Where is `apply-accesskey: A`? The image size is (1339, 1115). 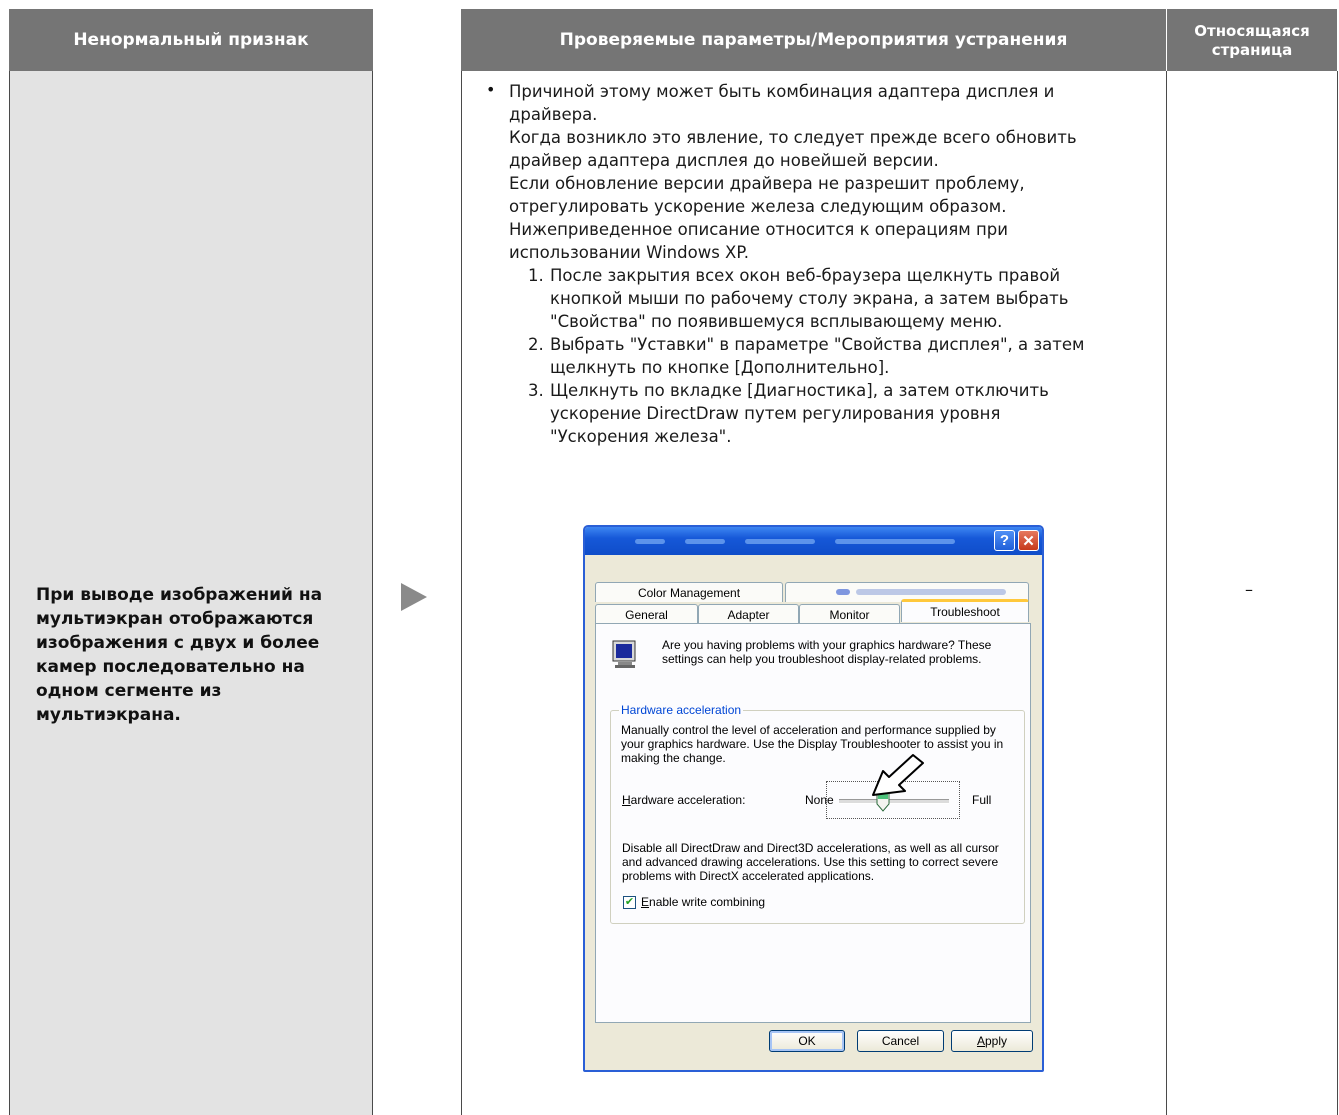
apply-accesskey: A is located at coordinates (980, 1041).